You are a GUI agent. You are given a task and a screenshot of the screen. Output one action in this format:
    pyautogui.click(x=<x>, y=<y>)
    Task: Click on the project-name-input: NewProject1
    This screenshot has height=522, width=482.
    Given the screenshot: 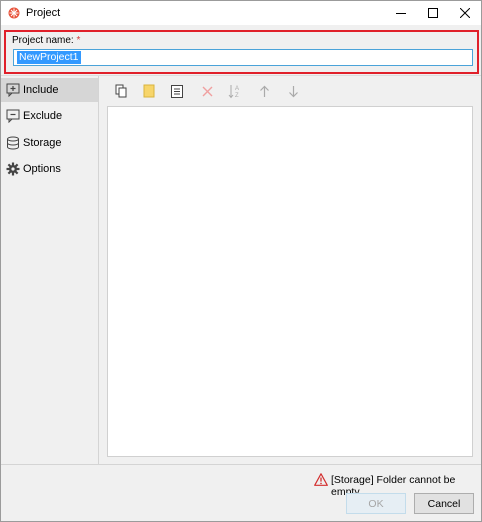 What is the action you would take?
    pyautogui.click(x=243, y=57)
    